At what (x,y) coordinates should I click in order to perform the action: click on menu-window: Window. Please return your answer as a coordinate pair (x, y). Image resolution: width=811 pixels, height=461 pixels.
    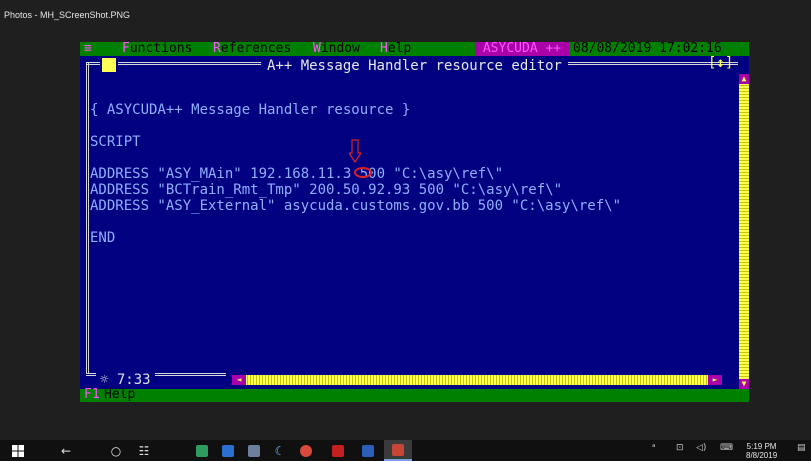
    Looking at the image, I should click on (336, 49).